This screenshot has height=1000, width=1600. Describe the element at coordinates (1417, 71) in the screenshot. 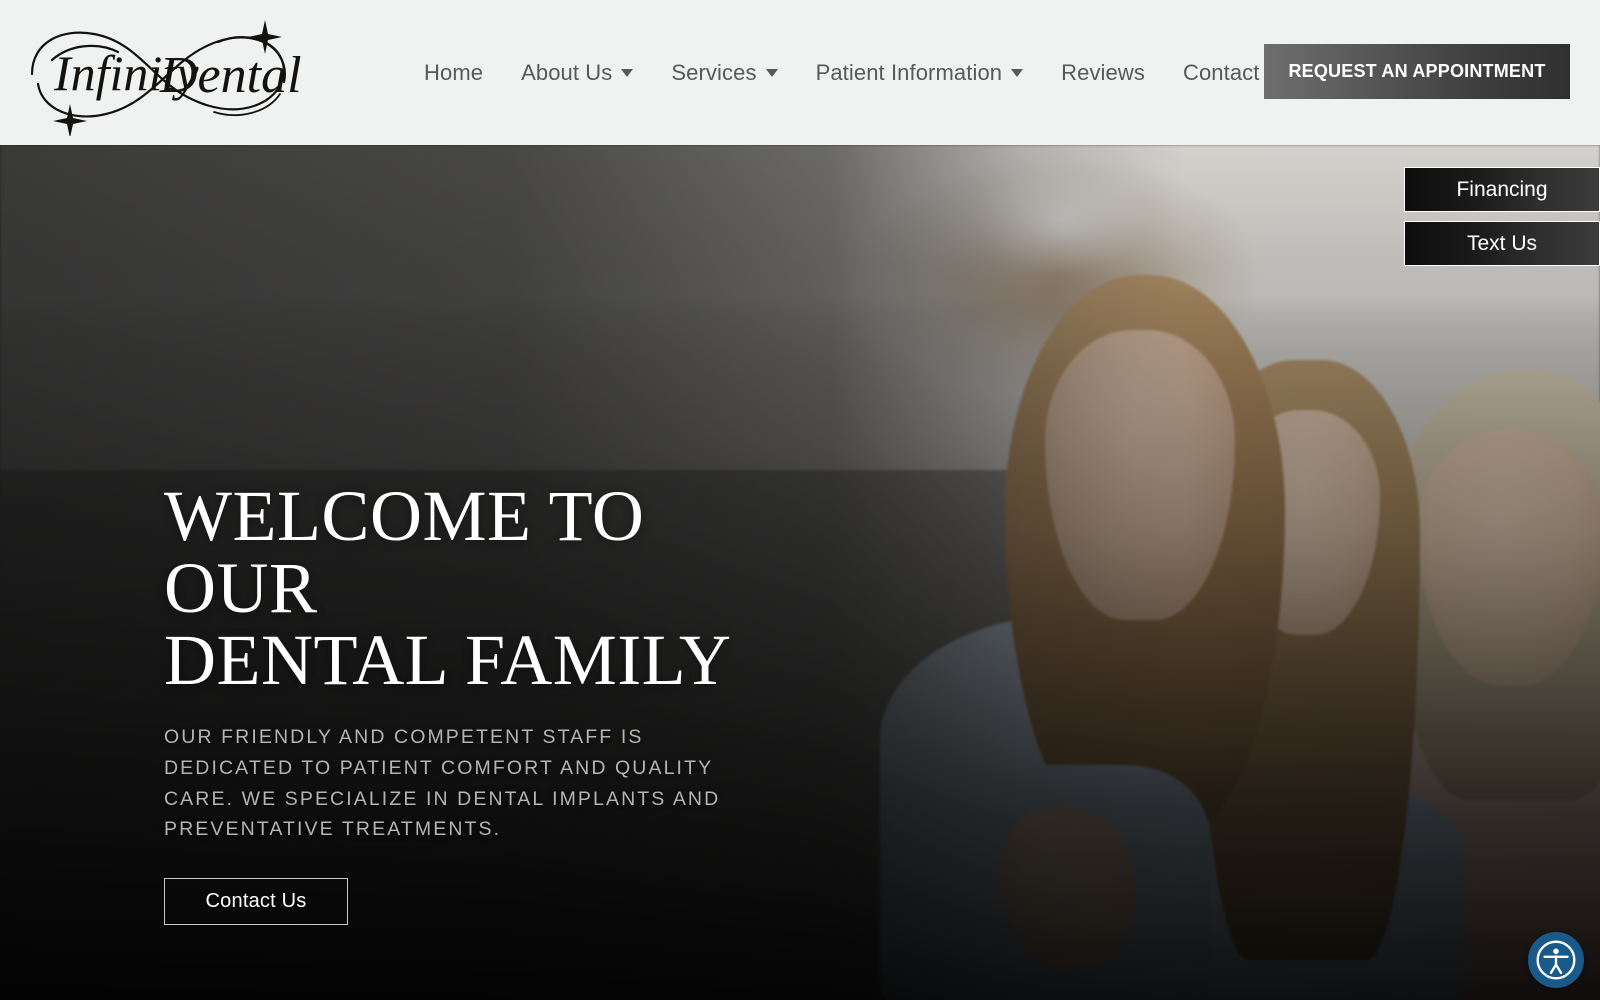

I see `request-appointment-button: REQUEST AN APPOINTMENT` at that location.